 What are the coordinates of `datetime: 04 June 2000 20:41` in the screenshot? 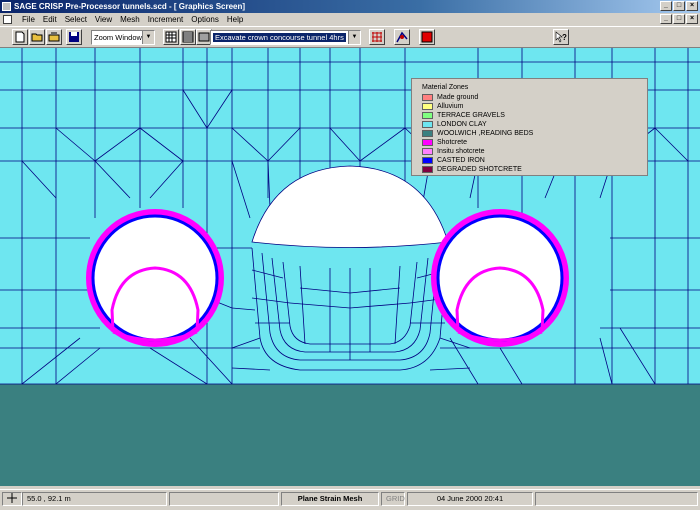 It's located at (470, 499).